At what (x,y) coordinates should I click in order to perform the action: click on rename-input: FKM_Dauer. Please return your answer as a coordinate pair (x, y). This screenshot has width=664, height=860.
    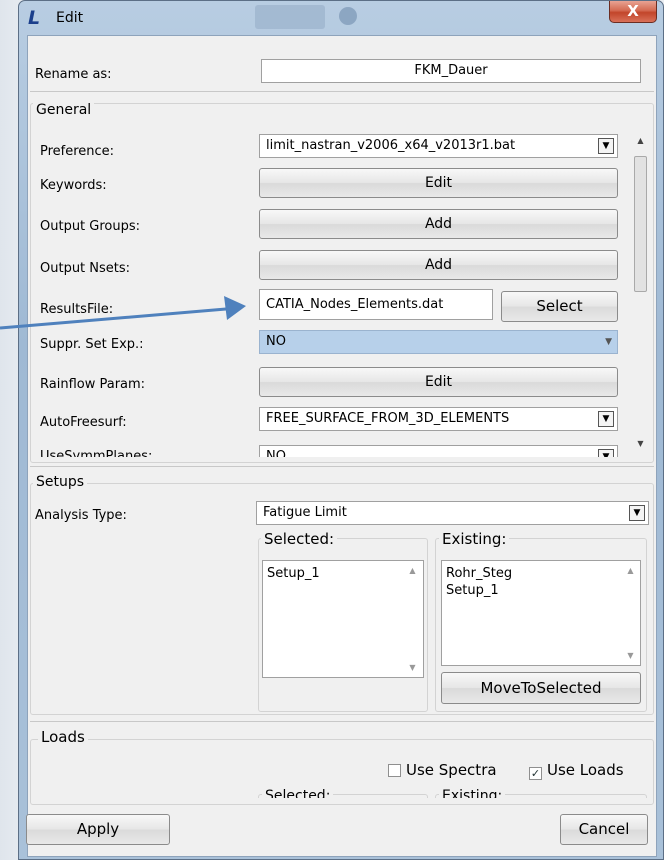
    Looking at the image, I should click on (451, 71).